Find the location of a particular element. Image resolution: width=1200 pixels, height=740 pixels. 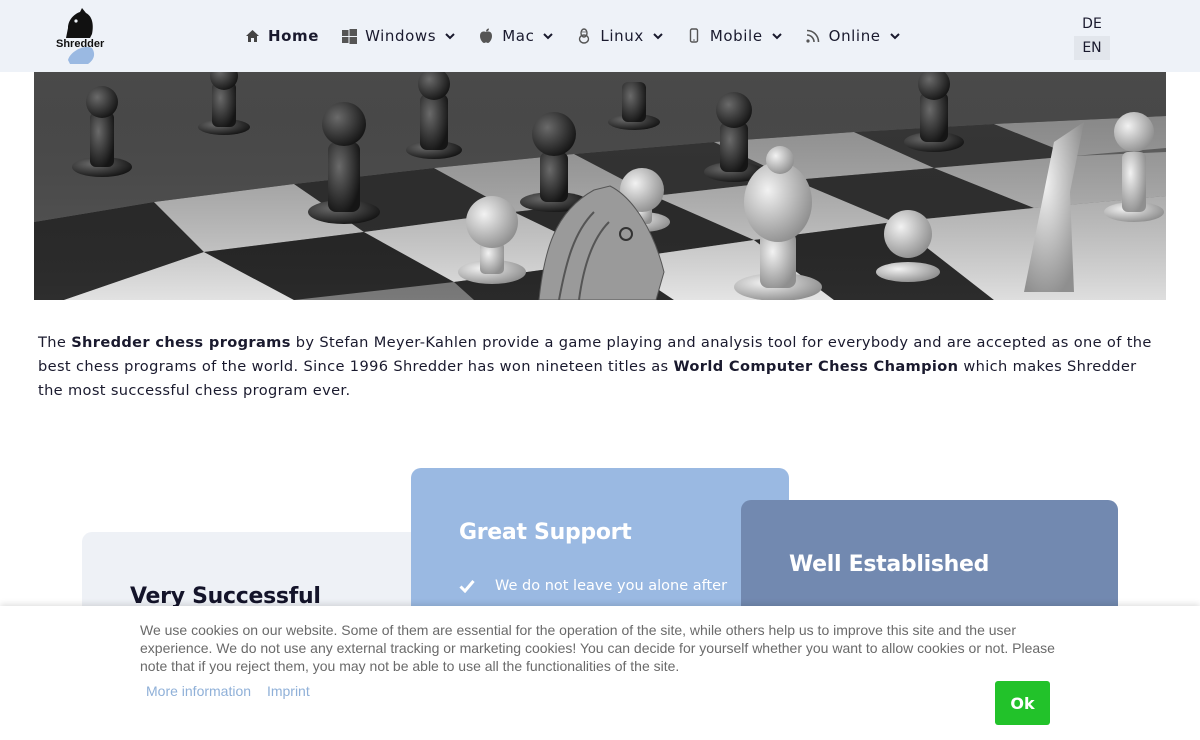

rss-icon is located at coordinates (813, 36).